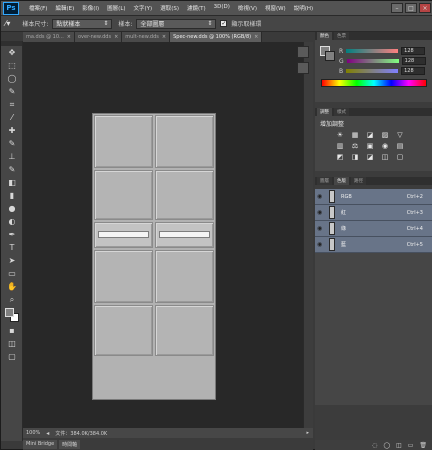 This screenshot has height=450, width=432. Describe the element at coordinates (143, 8) in the screenshot. I see `menu-type: 文字(Y)` at that location.